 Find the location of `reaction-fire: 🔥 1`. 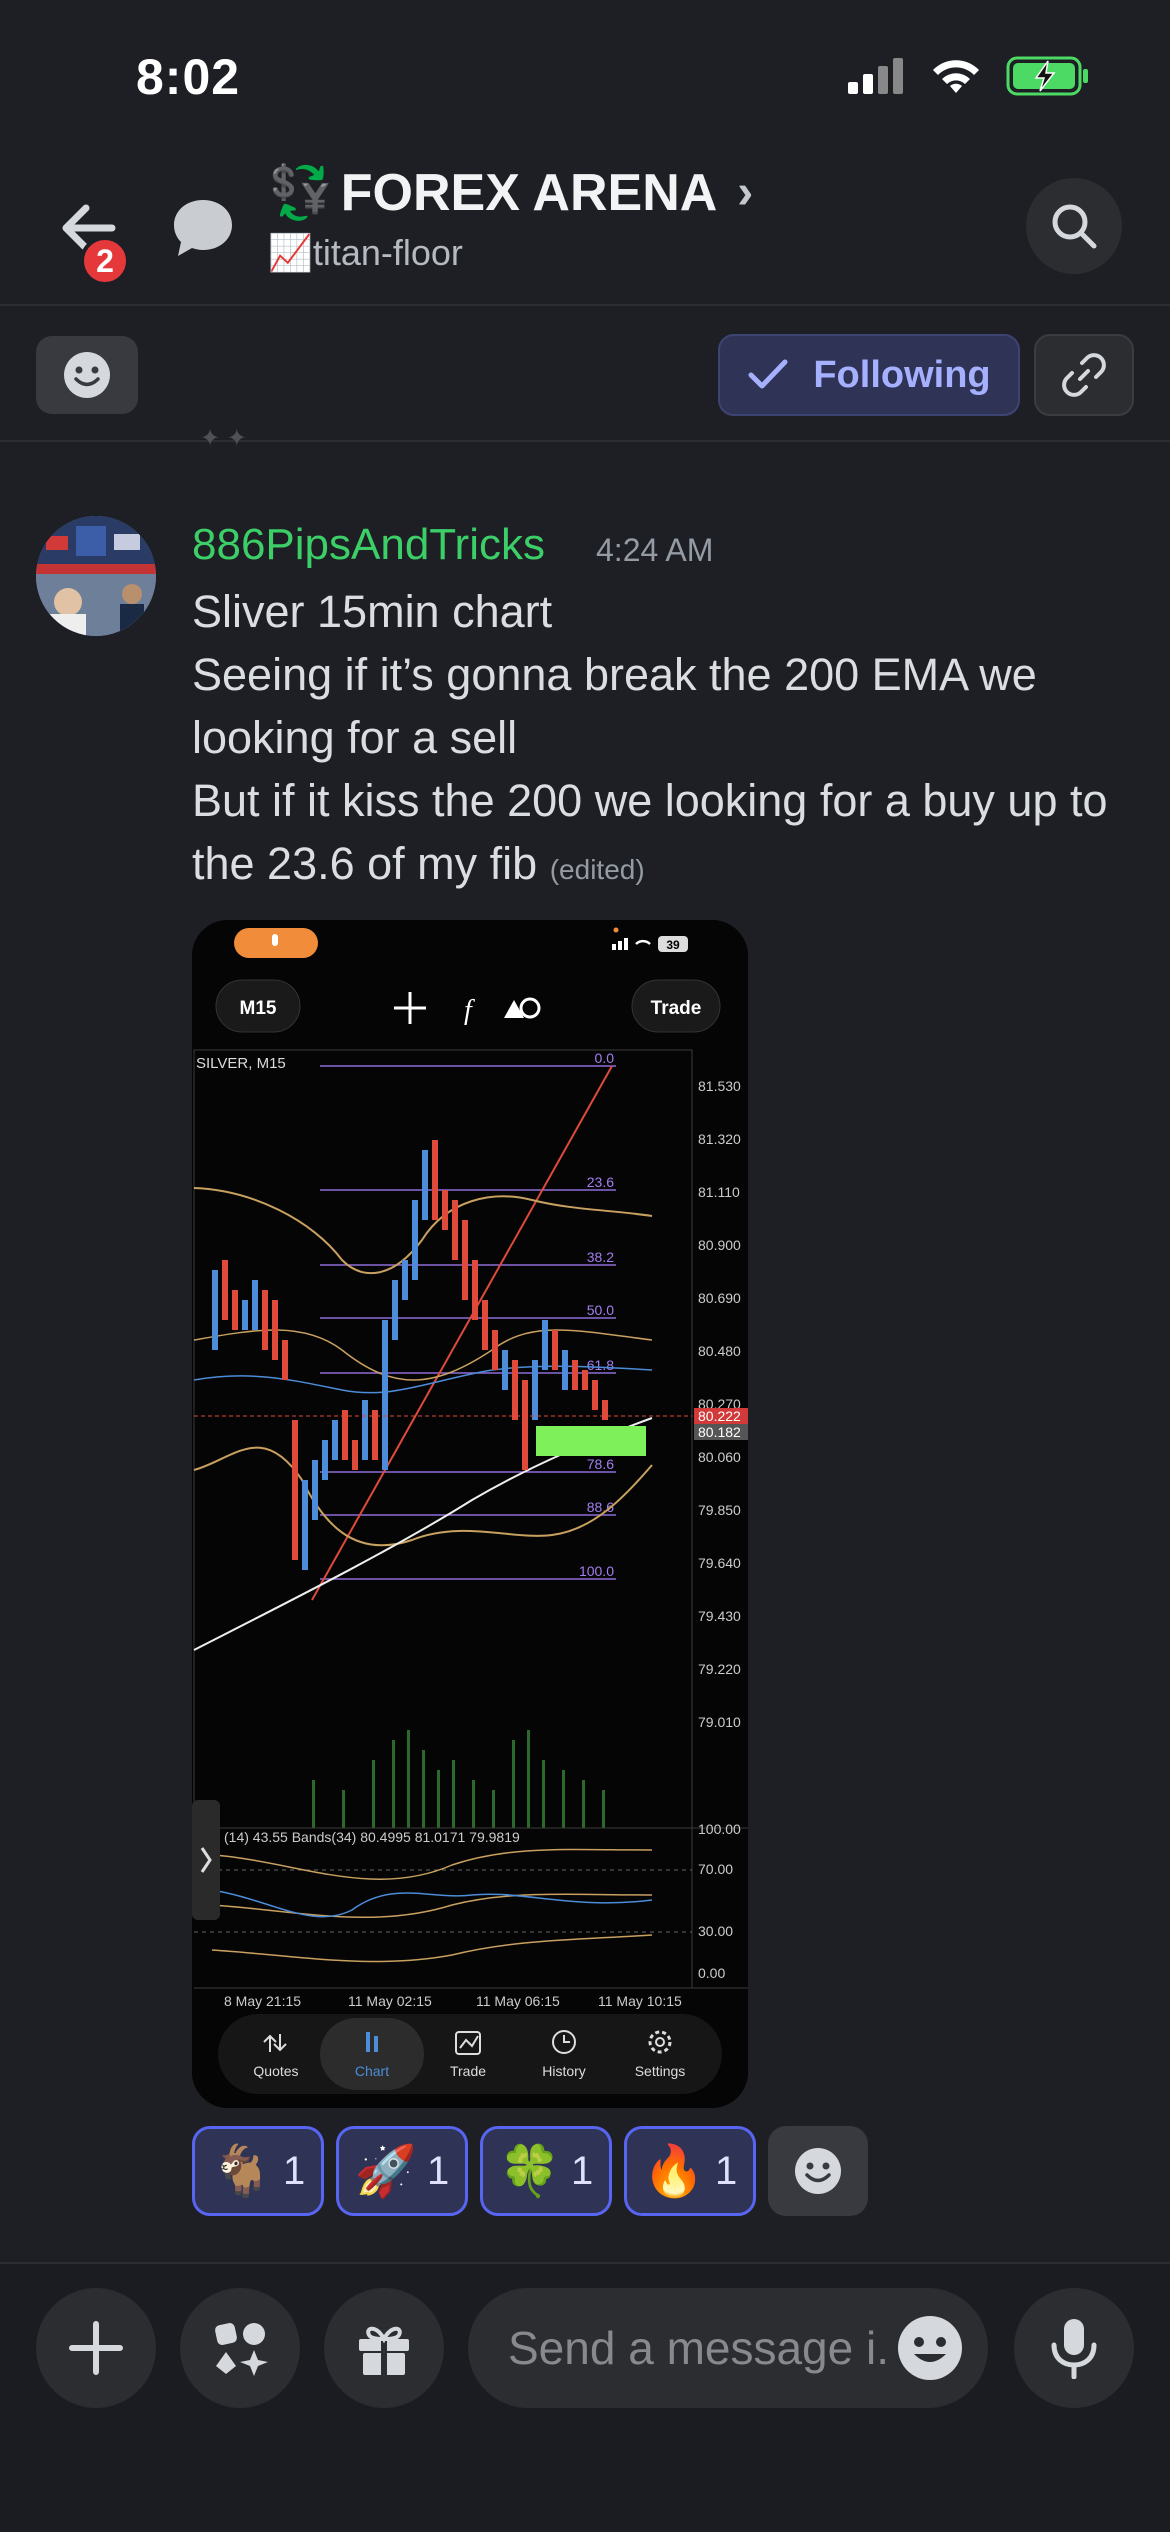

reaction-fire: 🔥 1 is located at coordinates (690, 2171).